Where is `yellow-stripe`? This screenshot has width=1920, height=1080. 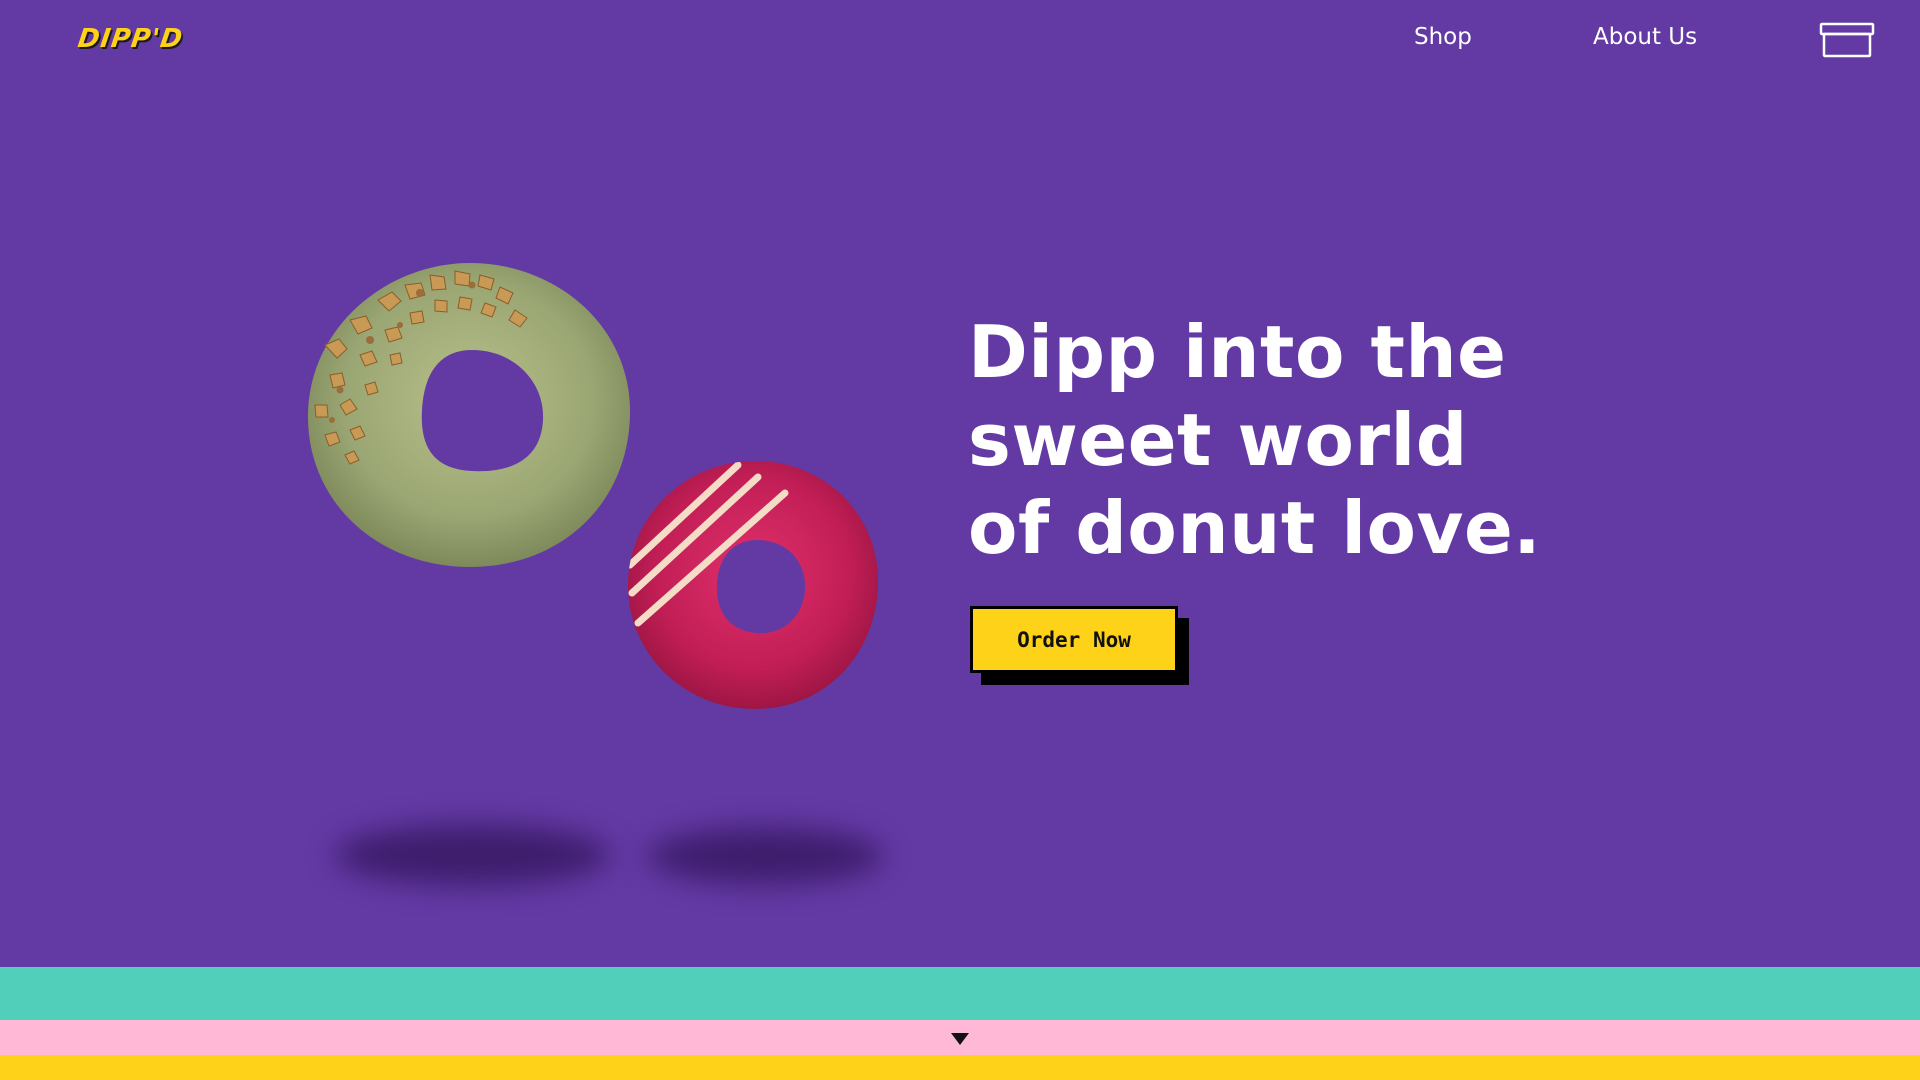 yellow-stripe is located at coordinates (960, 1067).